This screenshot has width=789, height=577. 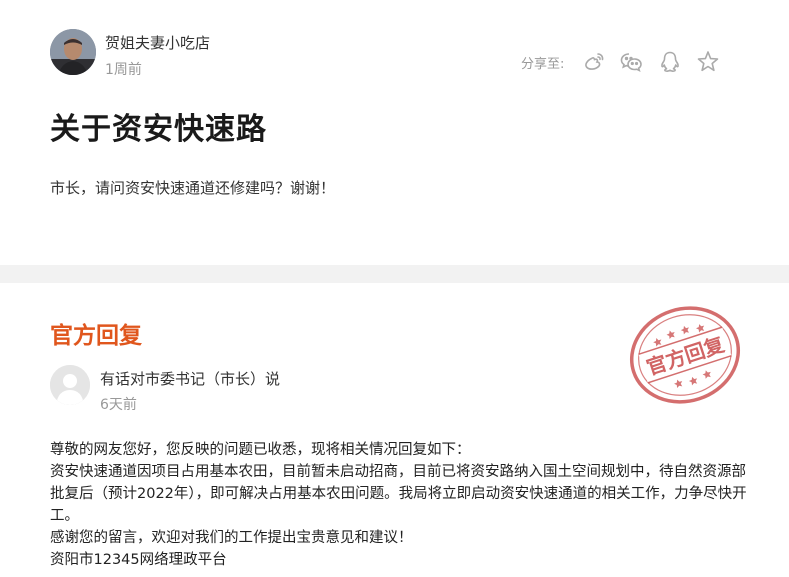 What do you see at coordinates (632, 62) in the screenshot?
I see `wechat-icon` at bounding box center [632, 62].